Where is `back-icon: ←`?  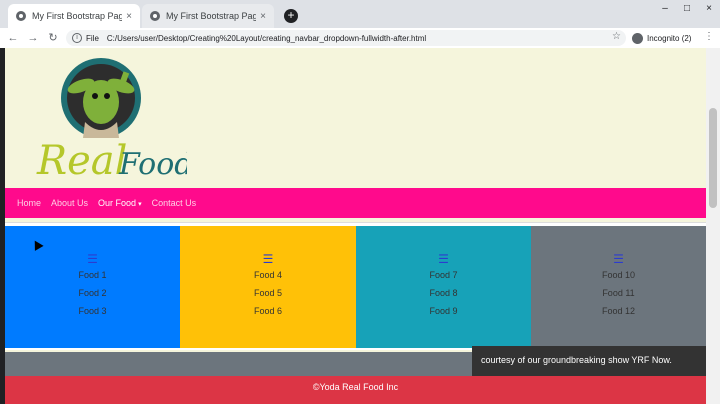 back-icon: ← is located at coordinates (13, 38).